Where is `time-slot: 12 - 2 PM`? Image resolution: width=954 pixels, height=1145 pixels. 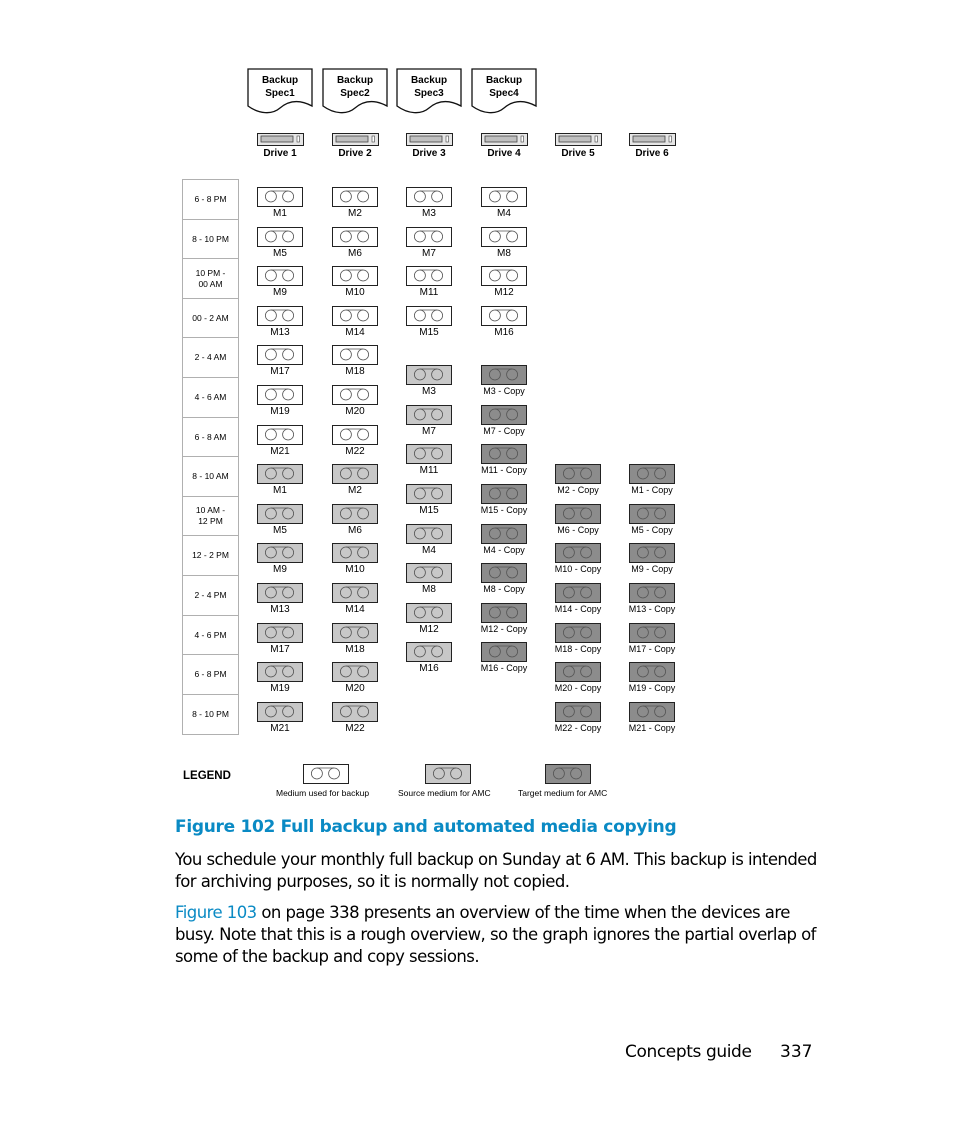
time-slot: 12 - 2 PM is located at coordinates (210, 555).